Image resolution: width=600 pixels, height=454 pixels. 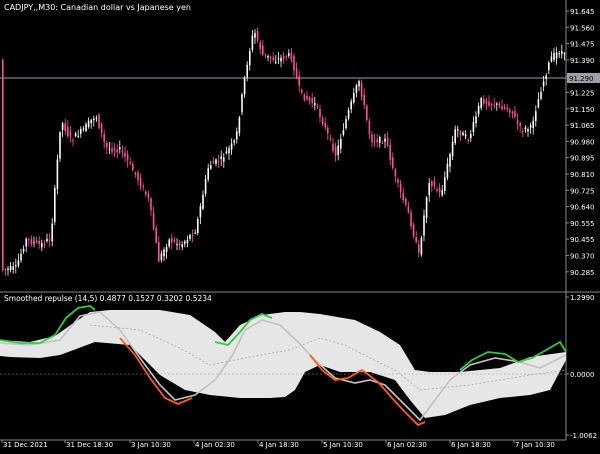 What do you see at coordinates (582, 273) in the screenshot?
I see `price-tick-label: 90.285` at bounding box center [582, 273].